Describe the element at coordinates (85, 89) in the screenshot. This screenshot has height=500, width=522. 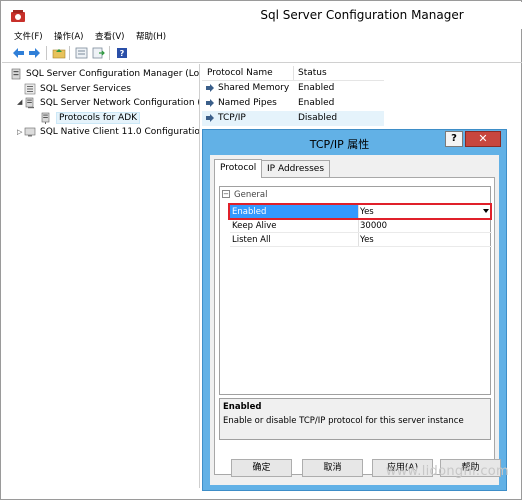
I see `tree-item-label: SQL Server Services` at that location.